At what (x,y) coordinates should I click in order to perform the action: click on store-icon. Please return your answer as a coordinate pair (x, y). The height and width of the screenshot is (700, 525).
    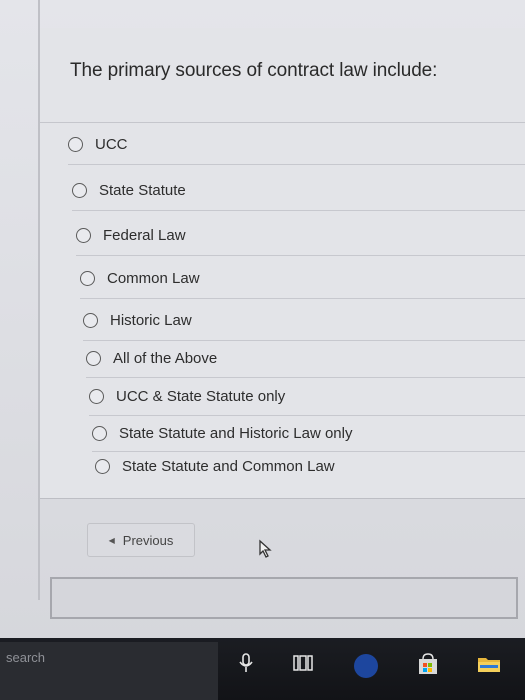
    Looking at the image, I should click on (428, 664).